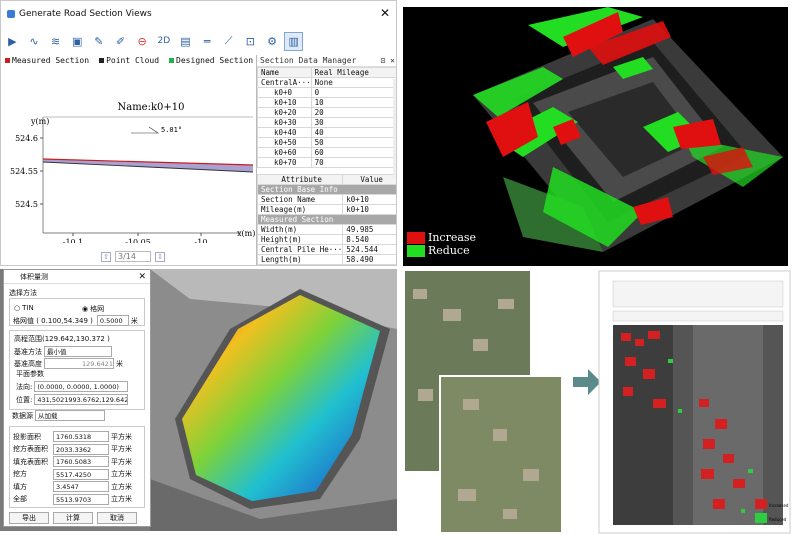  I want to click on attribute-name: Length(m), so click(300, 259).